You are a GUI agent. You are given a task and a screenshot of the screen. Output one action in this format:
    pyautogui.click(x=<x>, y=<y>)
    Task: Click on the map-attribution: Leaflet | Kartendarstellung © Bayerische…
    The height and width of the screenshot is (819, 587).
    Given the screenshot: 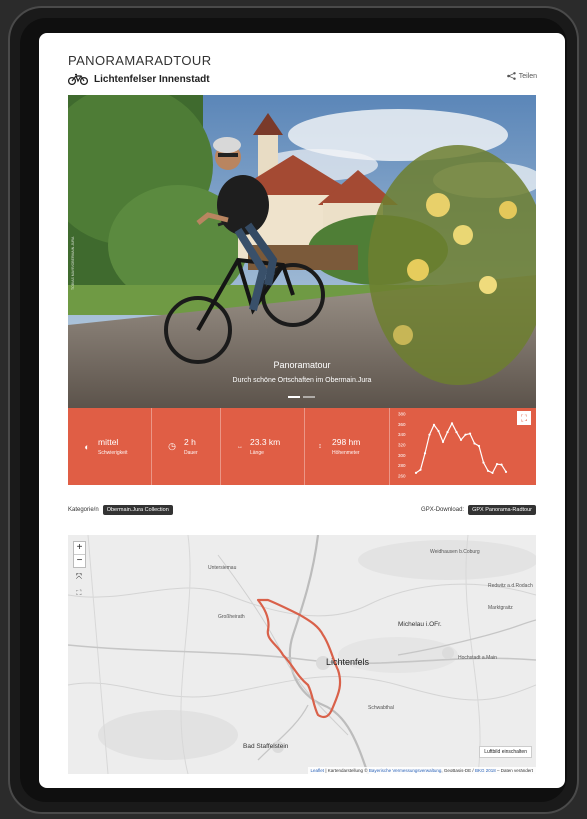 What is the action you would take?
    pyautogui.click(x=421, y=770)
    